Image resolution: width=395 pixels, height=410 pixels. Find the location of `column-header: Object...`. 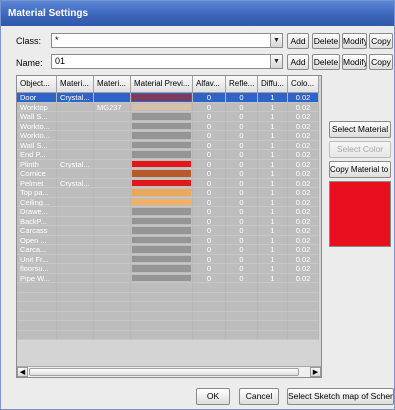

column-header: Object... is located at coordinates (37, 84).